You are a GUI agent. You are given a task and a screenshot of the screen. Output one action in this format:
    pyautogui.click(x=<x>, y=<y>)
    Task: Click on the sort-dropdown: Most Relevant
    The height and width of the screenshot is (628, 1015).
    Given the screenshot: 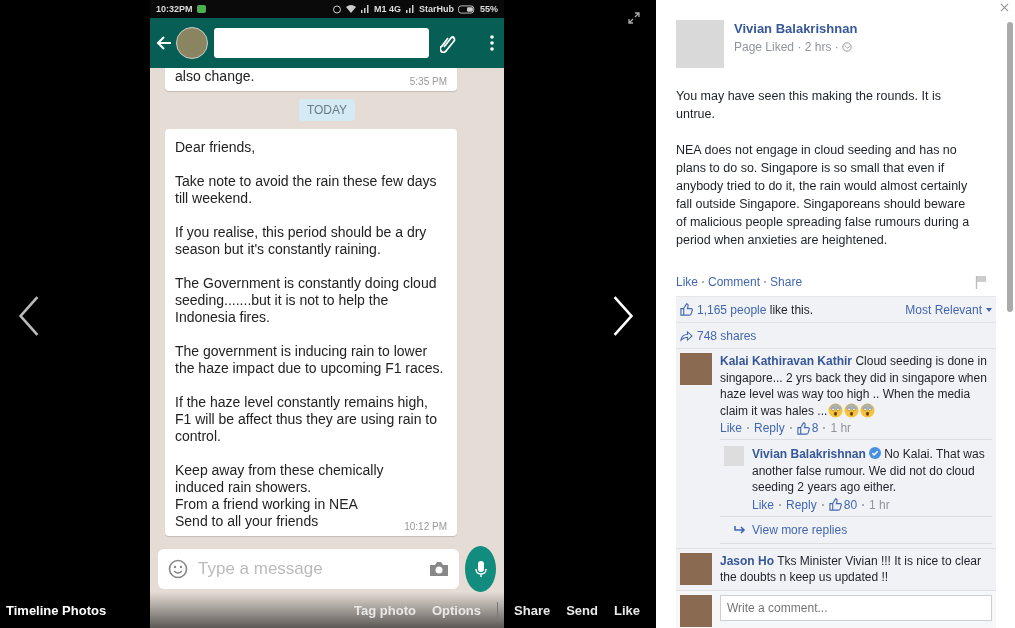 What is the action you would take?
    pyautogui.click(x=943, y=309)
    